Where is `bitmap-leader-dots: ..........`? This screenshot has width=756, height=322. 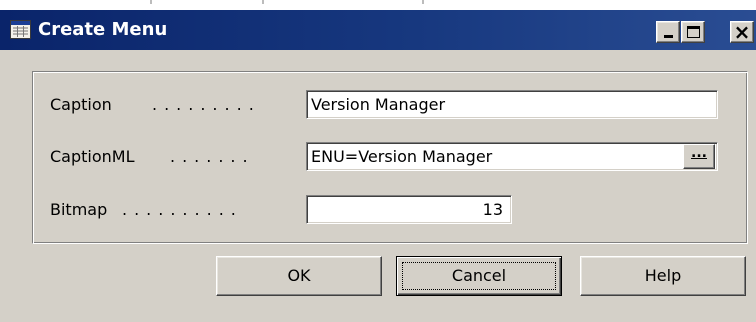 bitmap-leader-dots: .......... is located at coordinates (182, 209).